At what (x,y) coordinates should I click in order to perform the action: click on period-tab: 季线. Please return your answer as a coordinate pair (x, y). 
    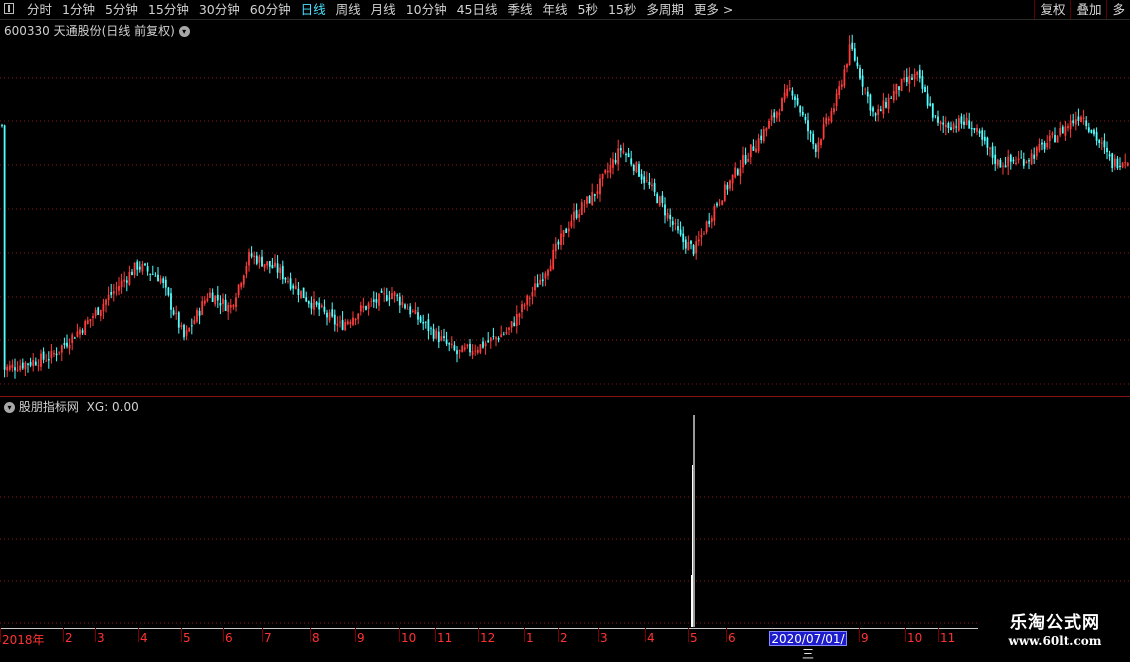
    Looking at the image, I should click on (520, 9).